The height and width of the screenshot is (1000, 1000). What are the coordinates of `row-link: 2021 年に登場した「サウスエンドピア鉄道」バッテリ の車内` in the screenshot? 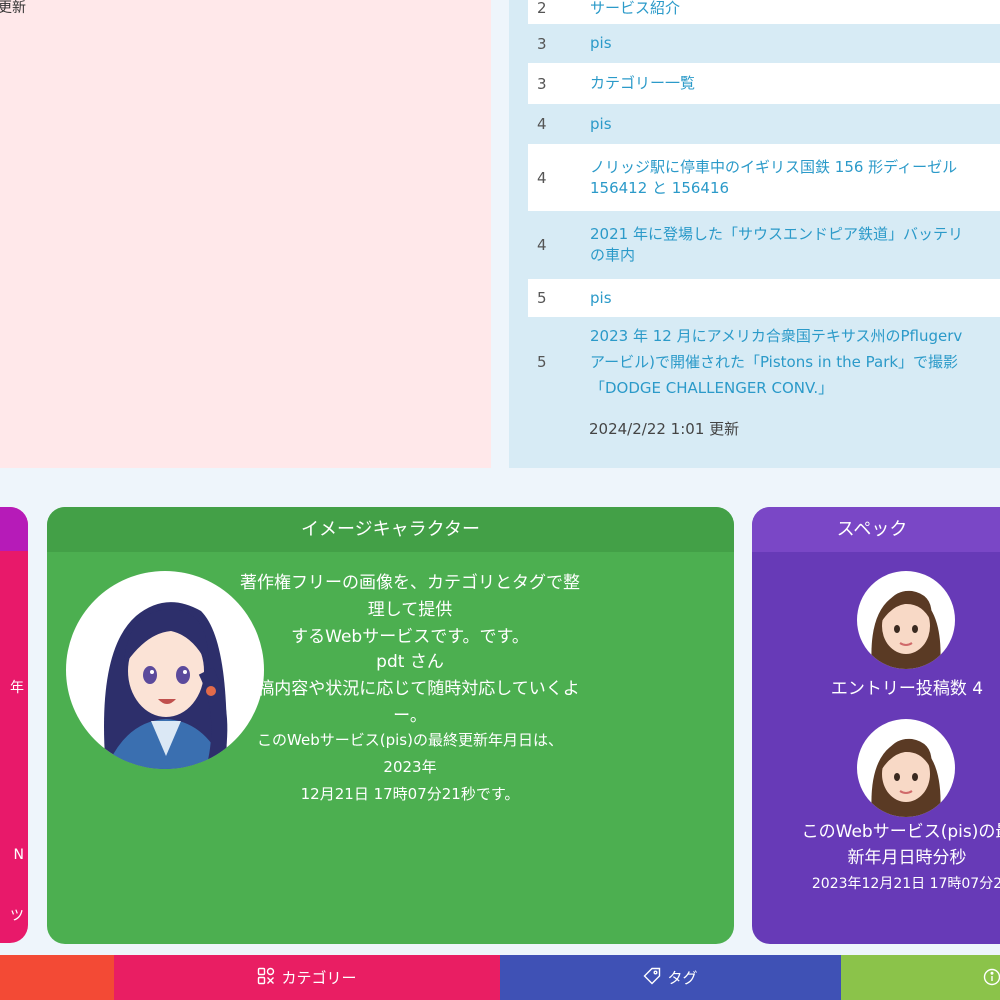 It's located at (776, 245).